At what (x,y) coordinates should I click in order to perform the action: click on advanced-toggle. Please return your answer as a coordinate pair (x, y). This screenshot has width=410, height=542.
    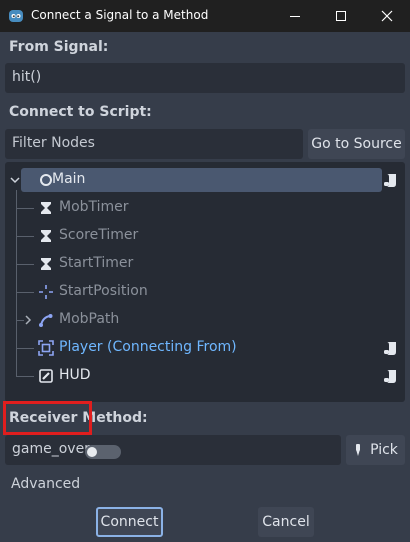
    Looking at the image, I should click on (103, 452).